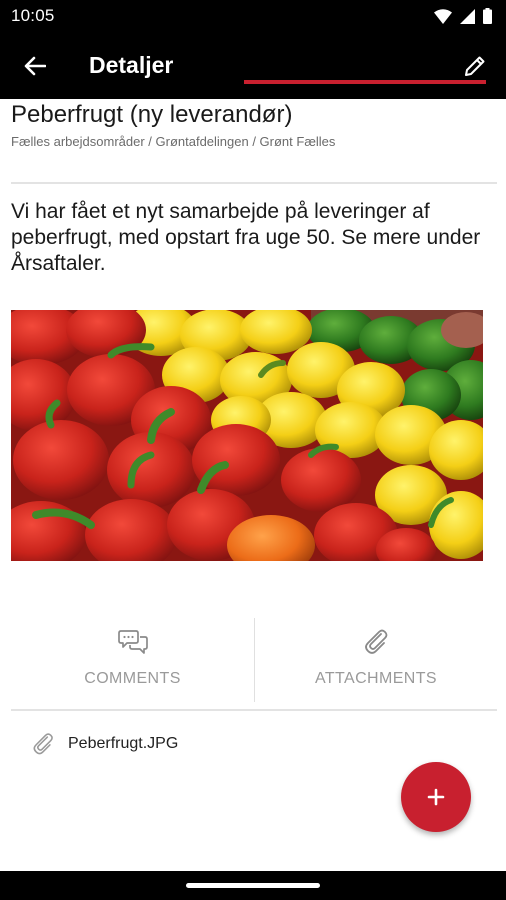  I want to click on chat-bubbles-icon, so click(132, 642).